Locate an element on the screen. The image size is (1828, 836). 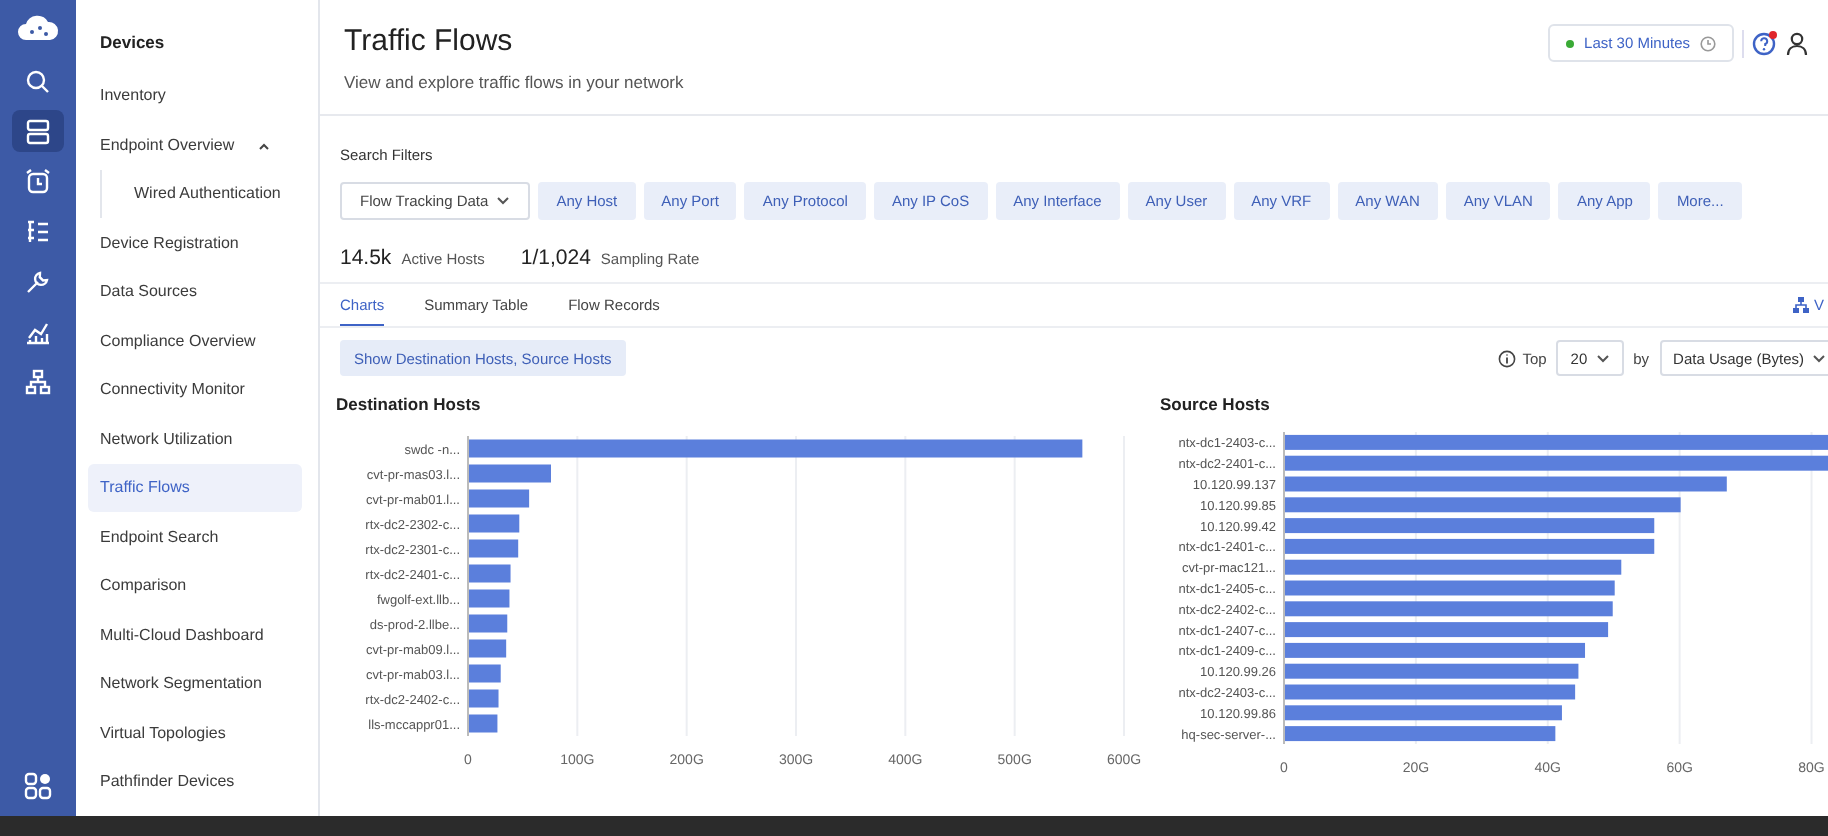
sidebar-item: Multi-Cloud Dashboard is located at coordinates (195, 635).